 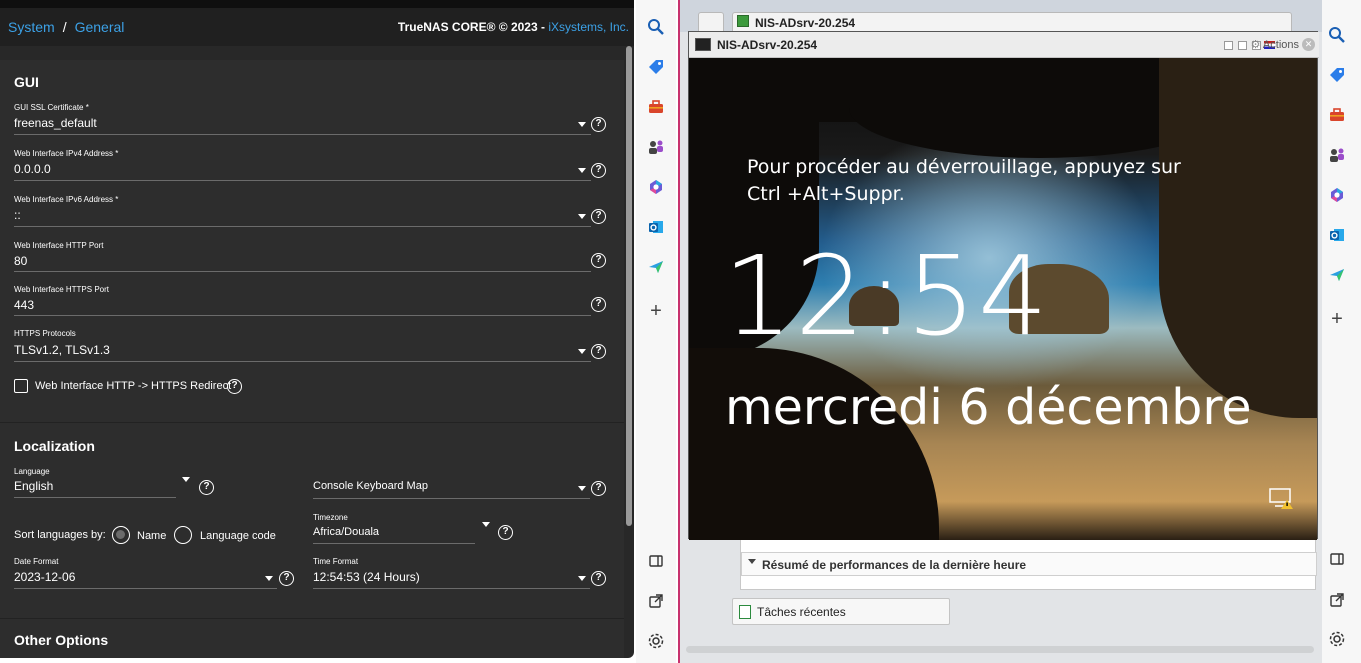 What do you see at coordinates (841, 611) in the screenshot?
I see `recent-tasks-button: Tâches récentes` at bounding box center [841, 611].